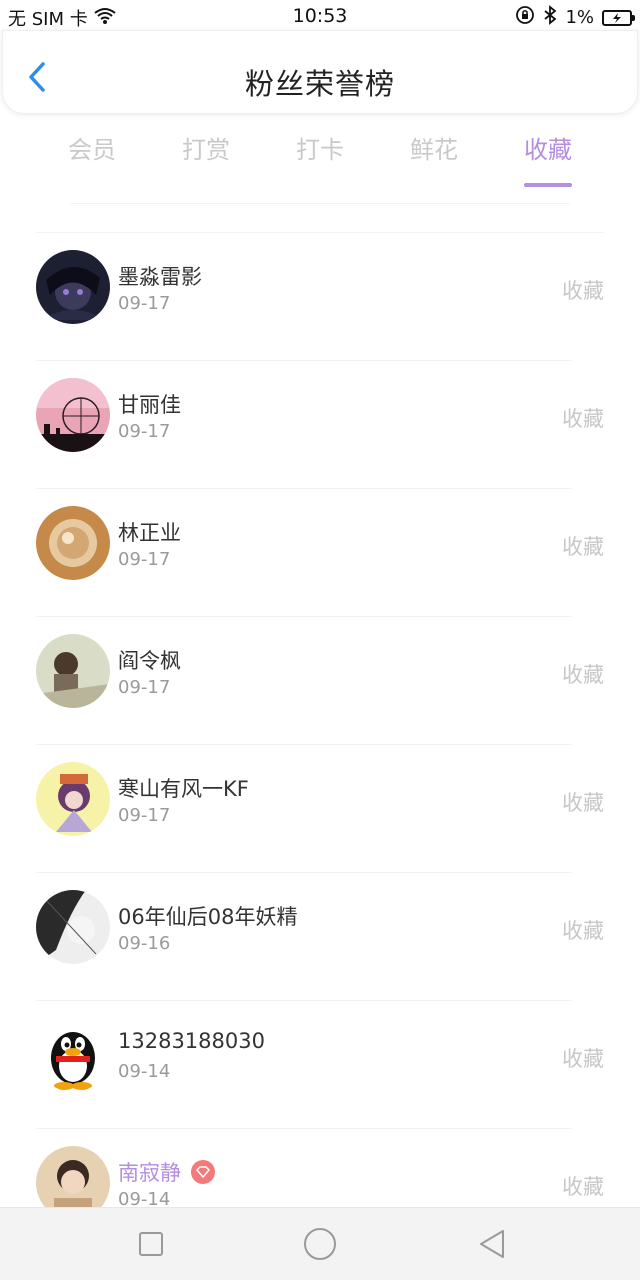 The width and height of the screenshot is (640, 1280). What do you see at coordinates (319, 84) in the screenshot?
I see `page-title: 粉丝荣誉榜` at bounding box center [319, 84].